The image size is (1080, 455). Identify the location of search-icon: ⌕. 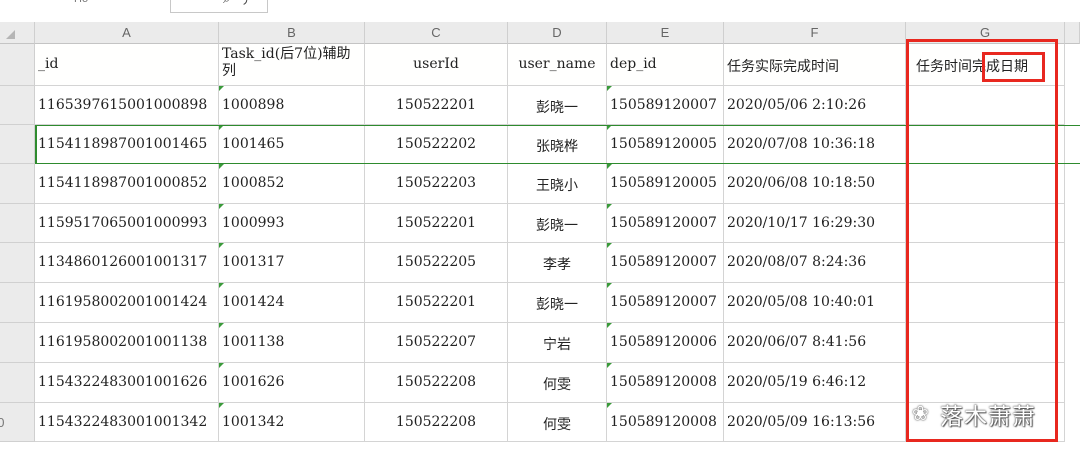
(226, 3).